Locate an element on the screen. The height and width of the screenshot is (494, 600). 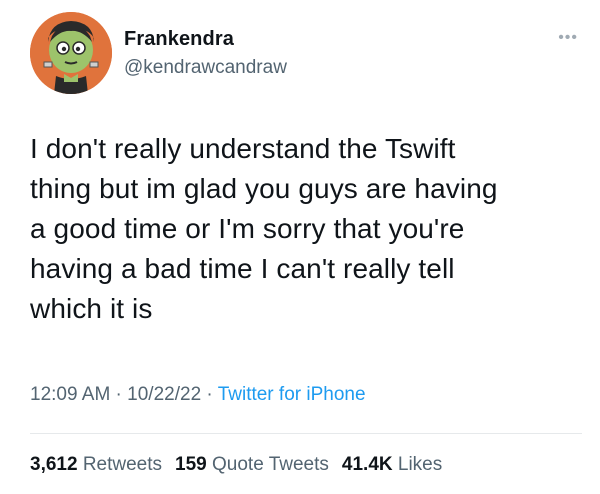
avatar is located at coordinates (71, 53).